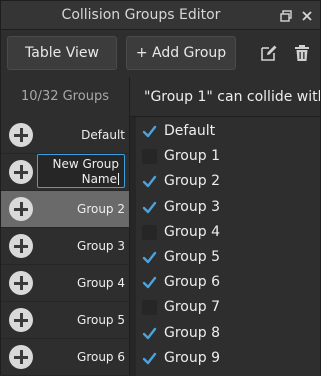  Describe the element at coordinates (230, 181) in the screenshot. I see `collision-item-group-2: Group 2` at that location.